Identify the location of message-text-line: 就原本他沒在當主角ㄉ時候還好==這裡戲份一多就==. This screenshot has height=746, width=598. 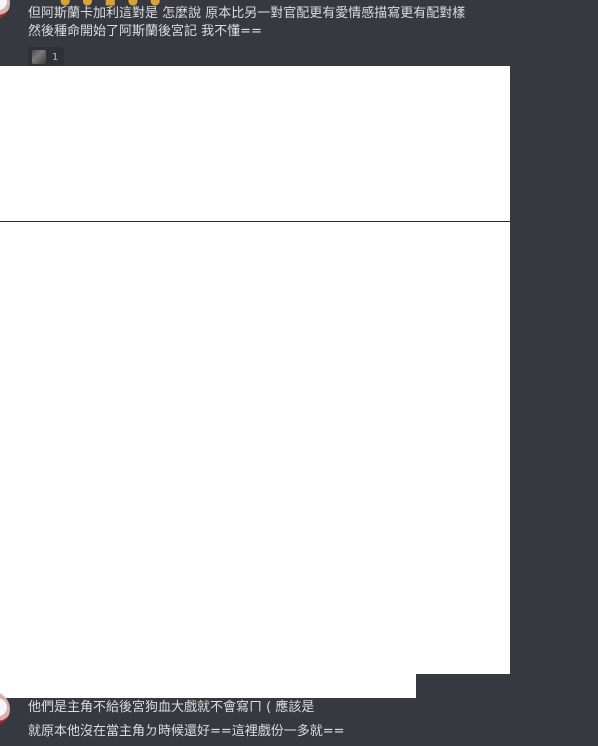
(186, 731).